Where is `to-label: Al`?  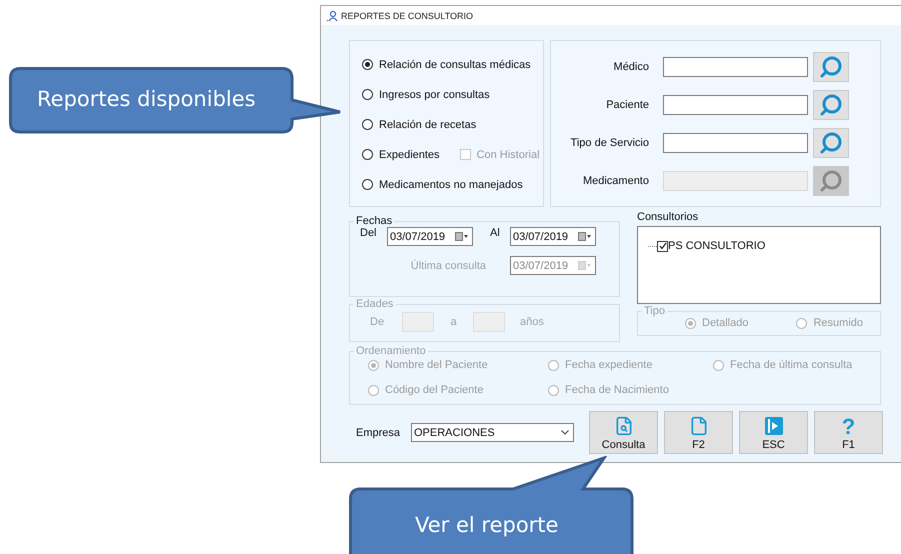
to-label: Al is located at coordinates (495, 233).